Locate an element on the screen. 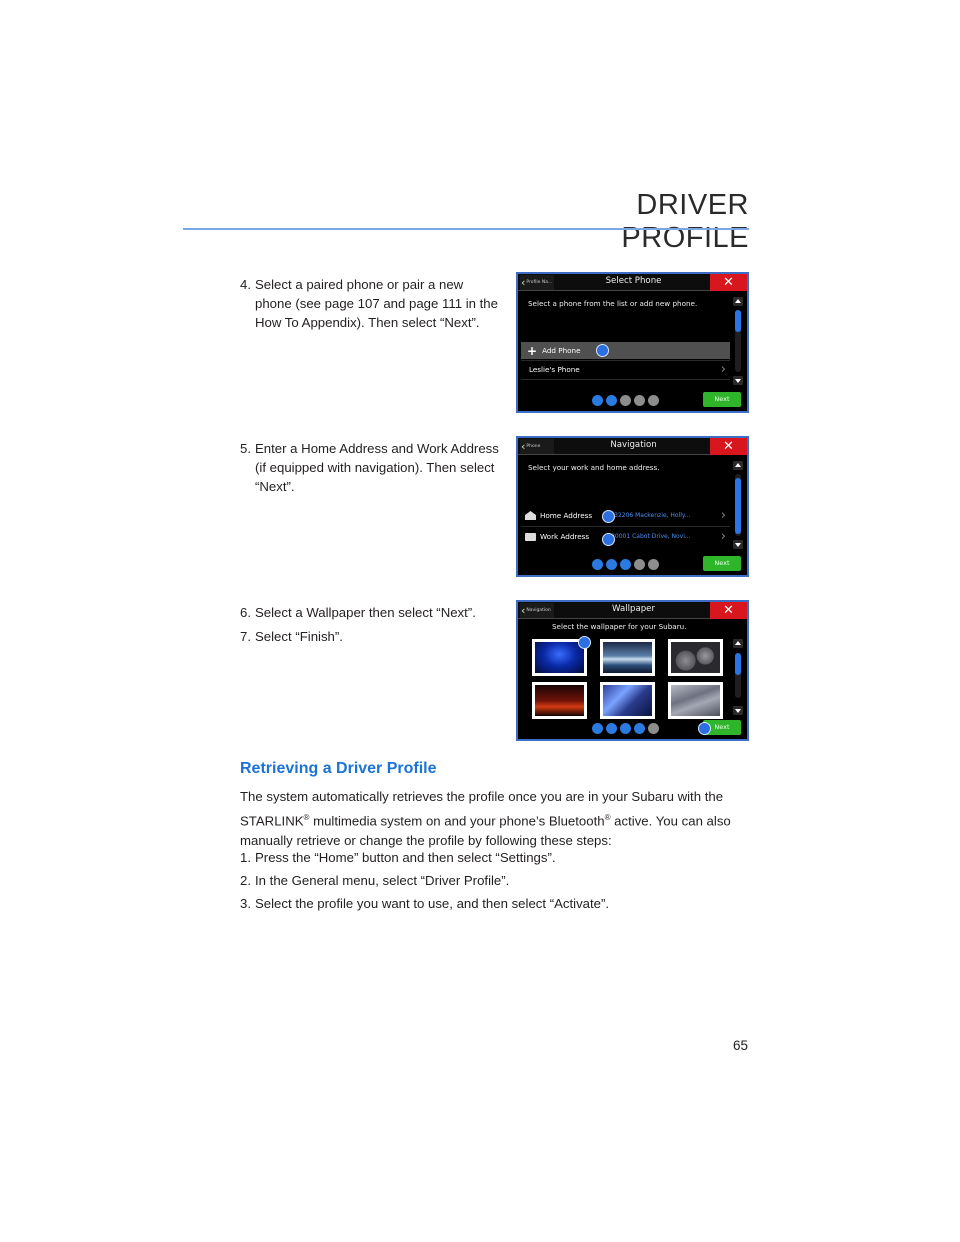 This screenshot has width=960, height=1242. screen-header: ‹ Phone Navigation ✕ is located at coordinates (632, 446).